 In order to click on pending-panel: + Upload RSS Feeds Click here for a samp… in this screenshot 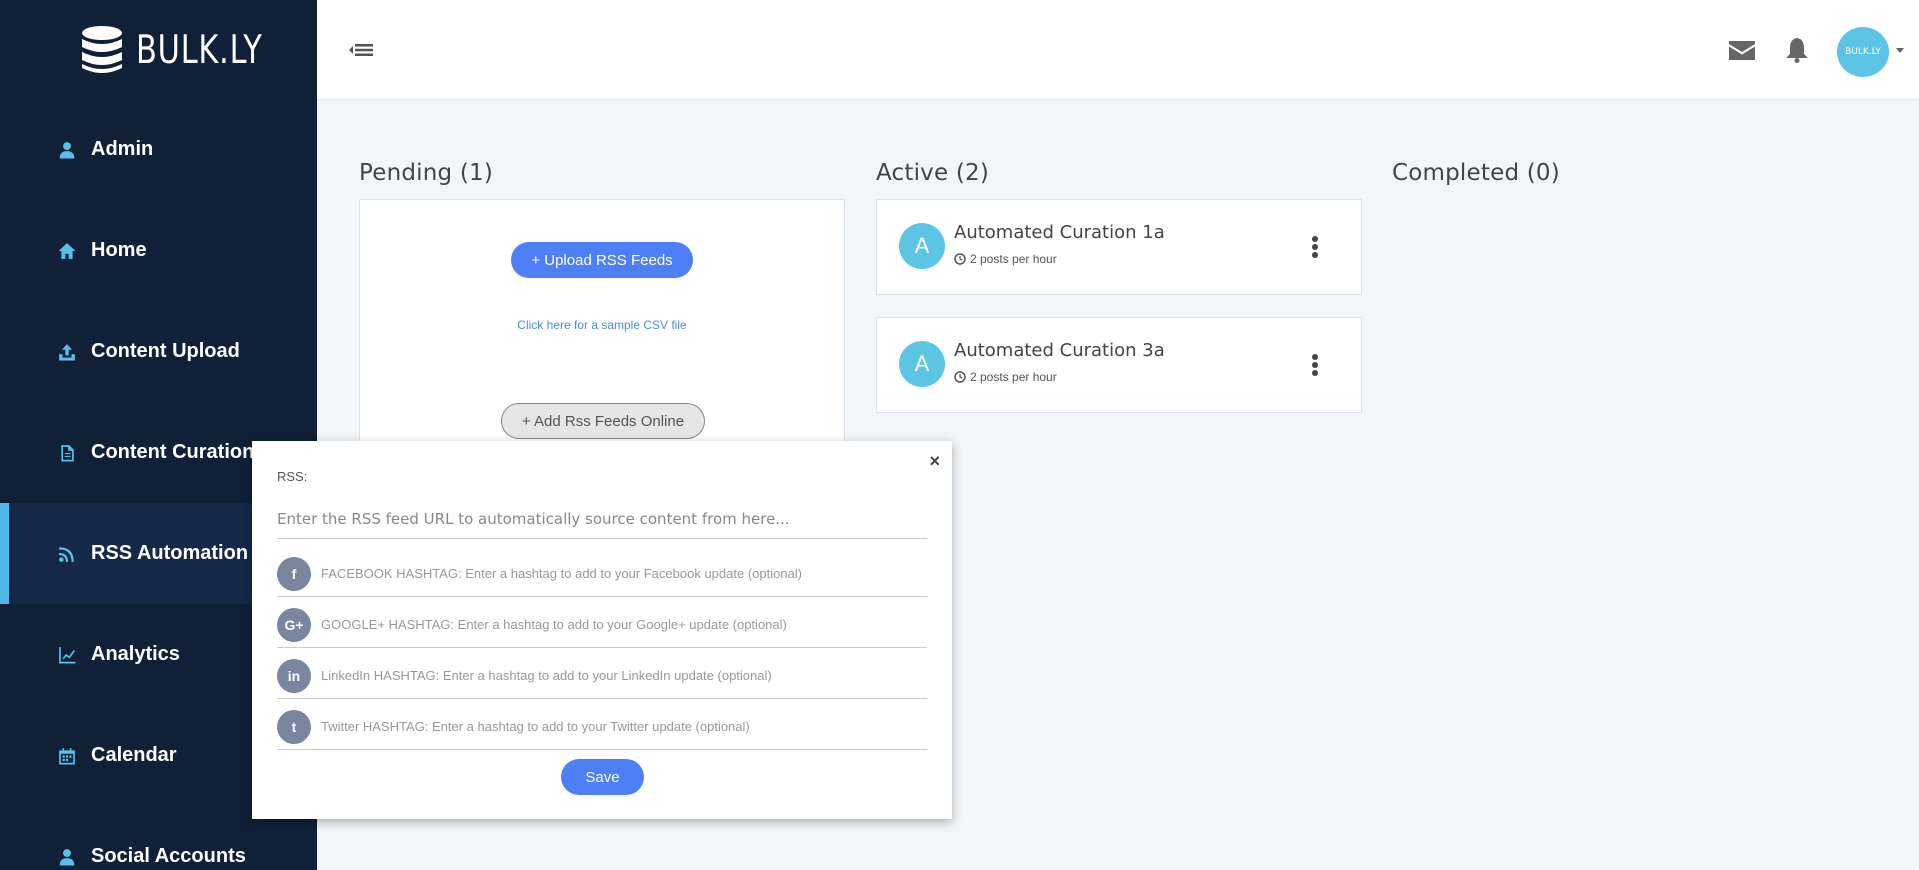, I will do `click(602, 321)`.